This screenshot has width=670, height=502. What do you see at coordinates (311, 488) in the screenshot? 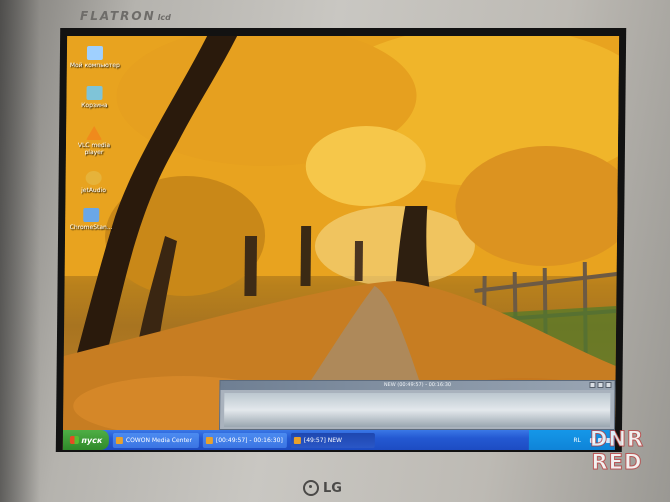
I see `lg-logo-icon` at bounding box center [311, 488].